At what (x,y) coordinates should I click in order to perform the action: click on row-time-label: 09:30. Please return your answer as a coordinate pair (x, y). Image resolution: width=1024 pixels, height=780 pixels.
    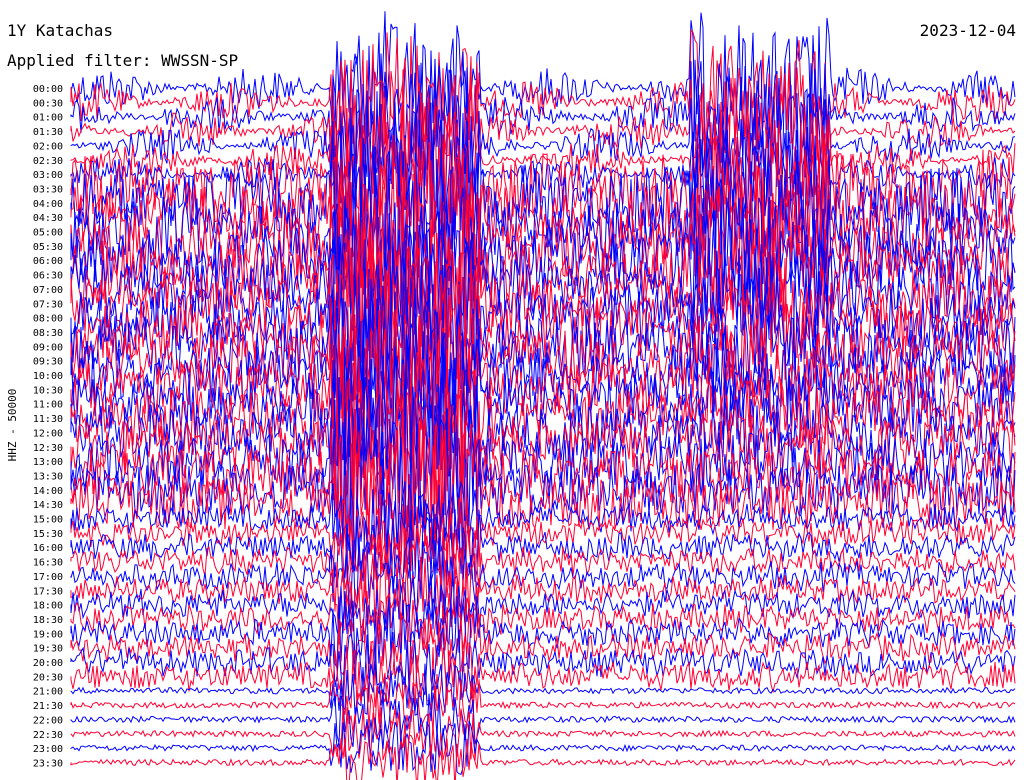
    Looking at the image, I should click on (48, 362).